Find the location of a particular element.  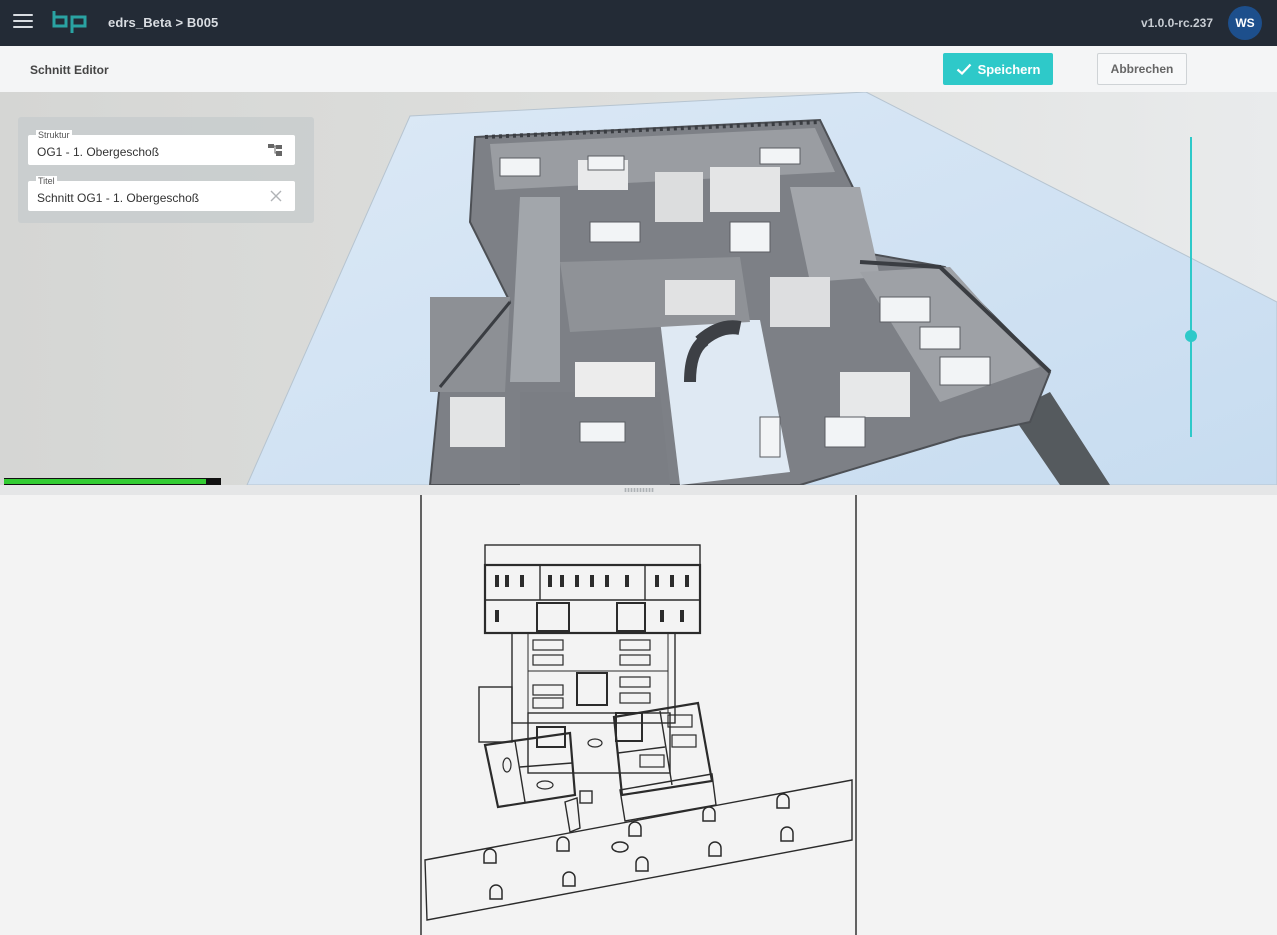

loading-progress-bar is located at coordinates (112, 481).